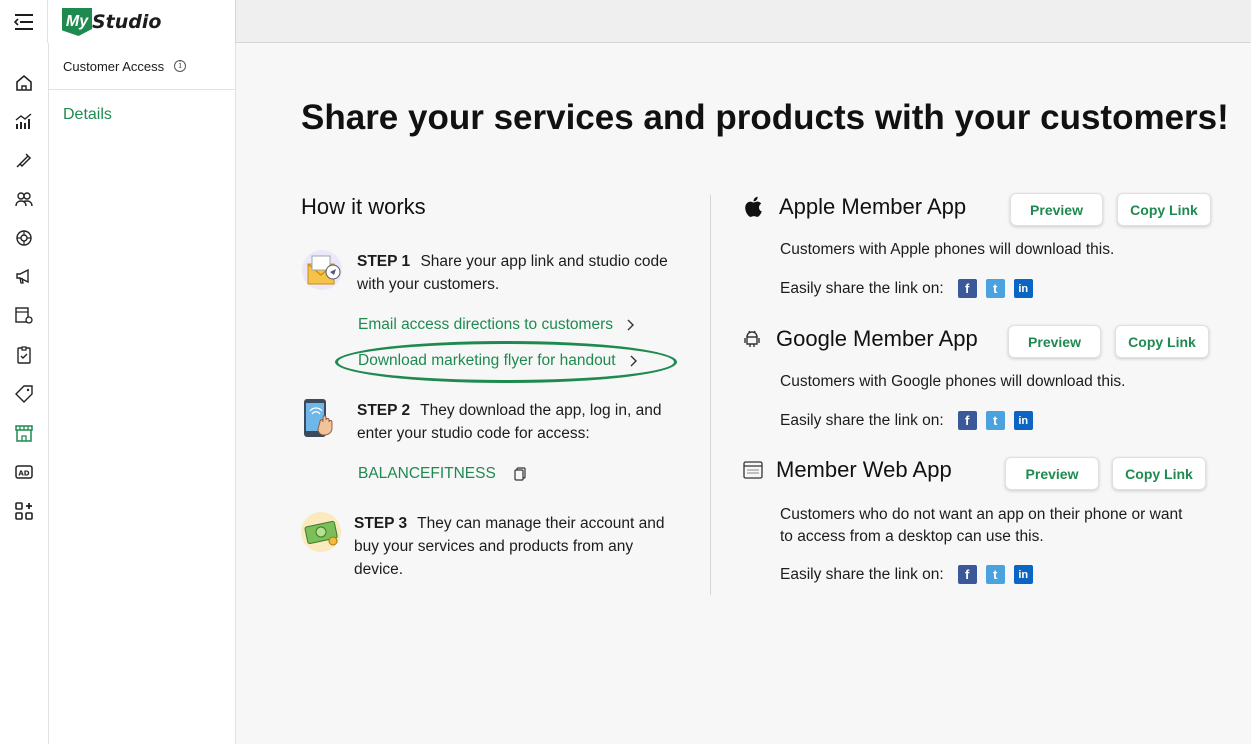 Image resolution: width=1251 pixels, height=744 pixels. Describe the element at coordinates (24, 355) in the screenshot. I see `tasks-icon` at that location.